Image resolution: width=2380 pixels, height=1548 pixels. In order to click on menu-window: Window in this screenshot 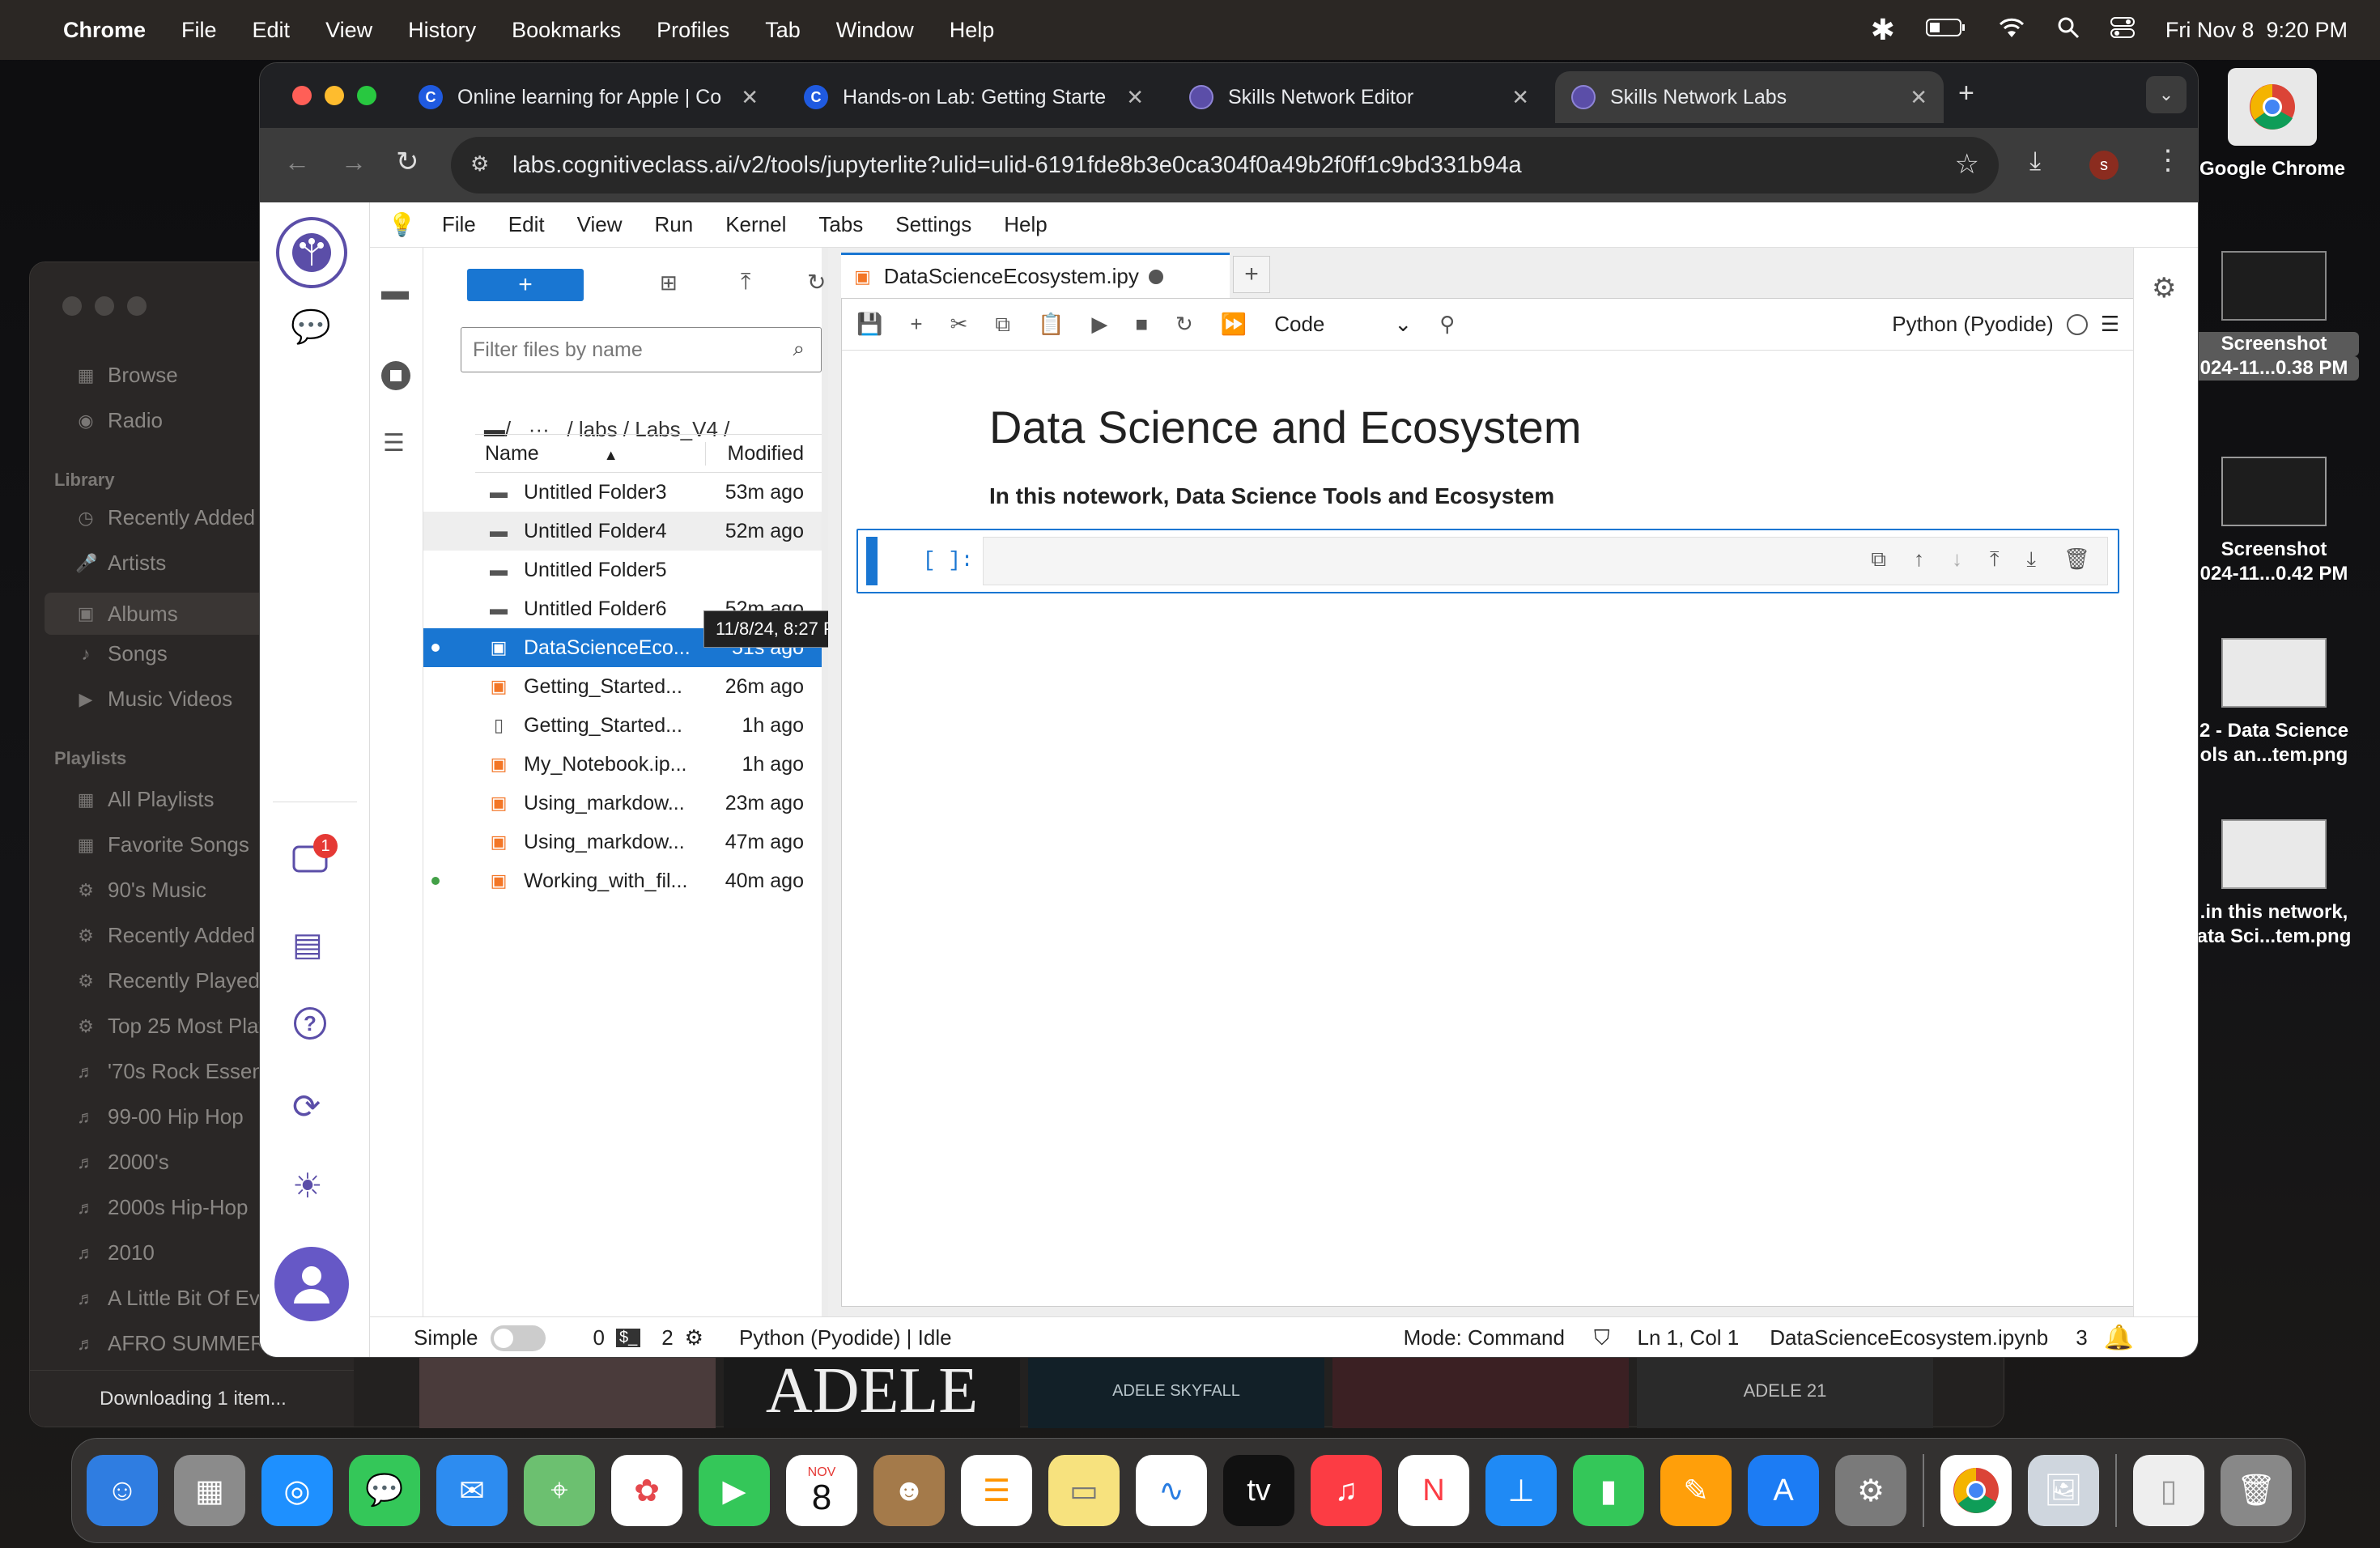, I will do `click(875, 31)`.